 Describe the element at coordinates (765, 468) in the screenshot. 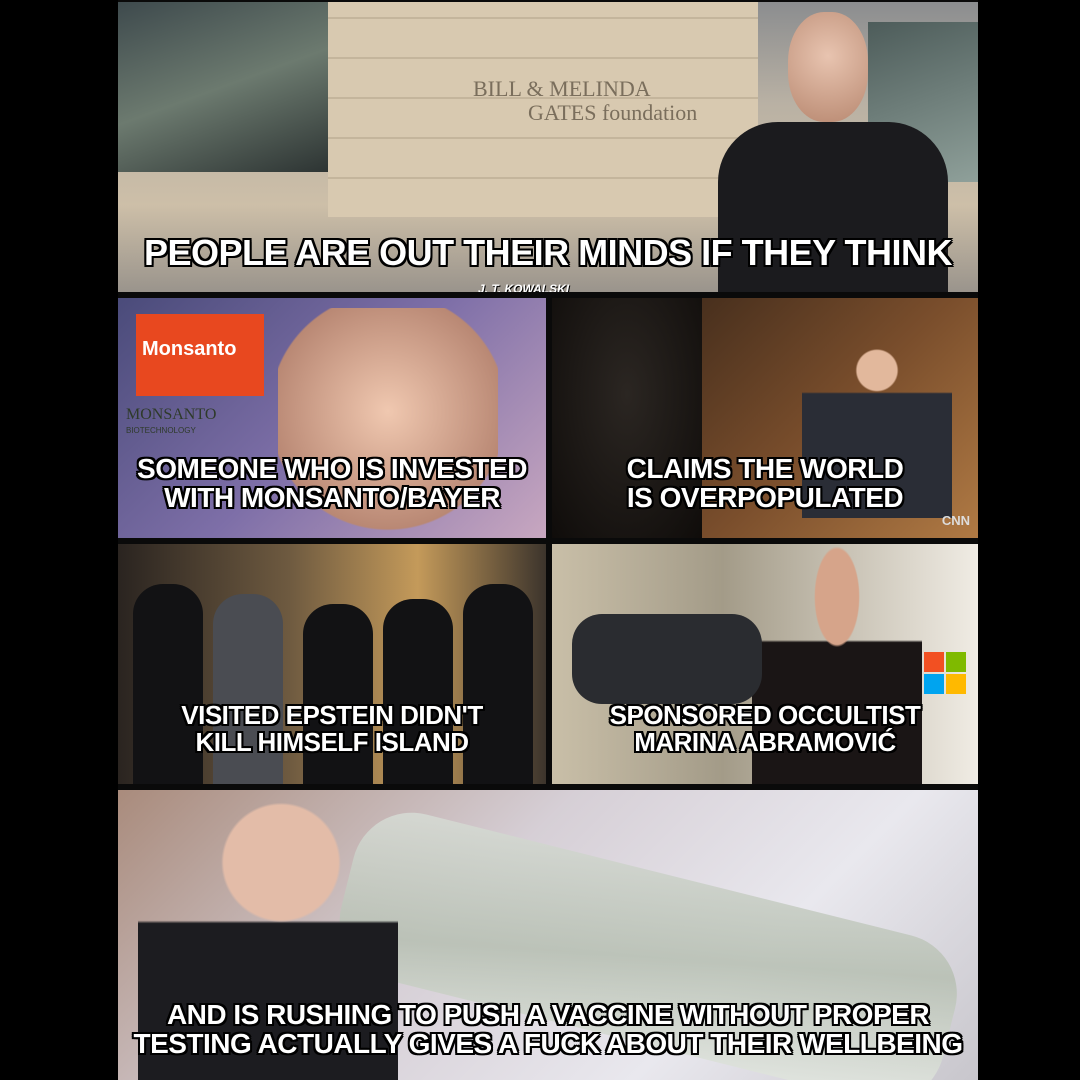

I see `panel3-caption-line1: CLAIMS THE WORLD` at that location.